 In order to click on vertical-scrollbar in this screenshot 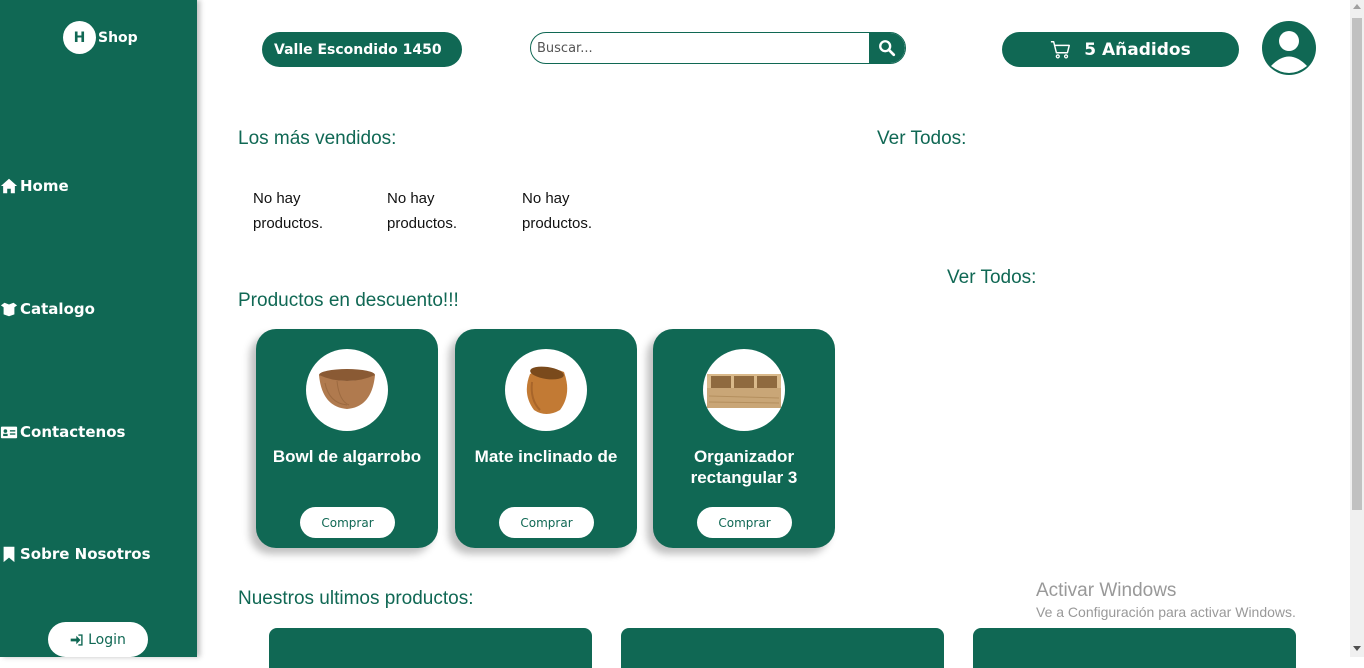, I will do `click(1357, 328)`.